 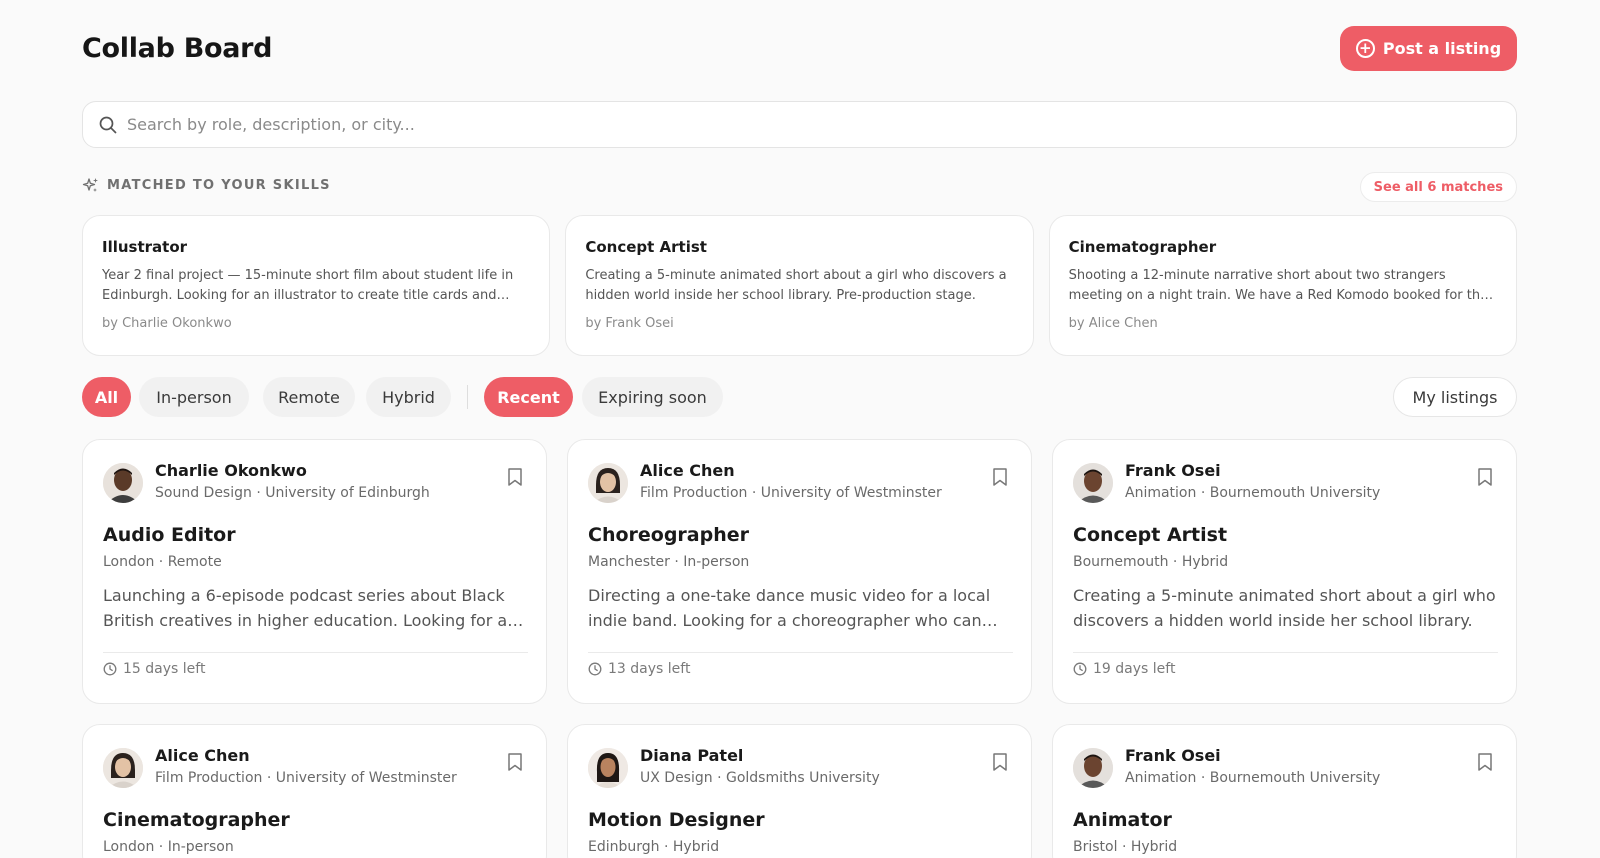 I want to click on my-listings-button: My listings, so click(x=1455, y=397).